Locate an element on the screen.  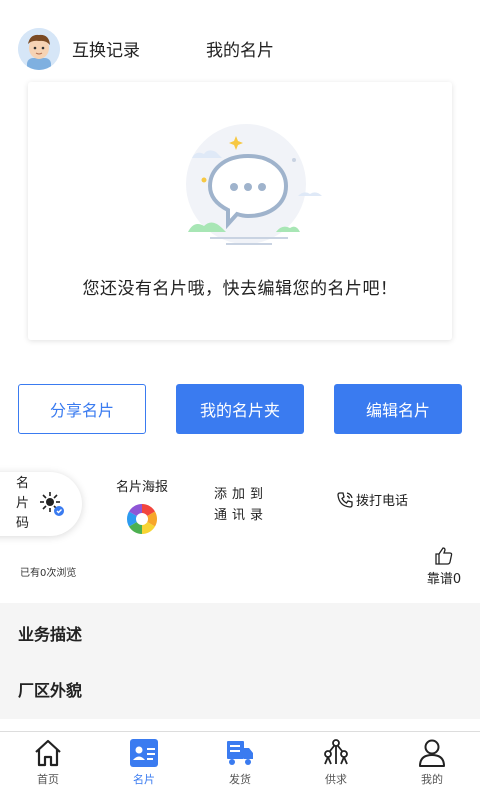
tab-my-card: 我的名片 is located at coordinates (240, 48).